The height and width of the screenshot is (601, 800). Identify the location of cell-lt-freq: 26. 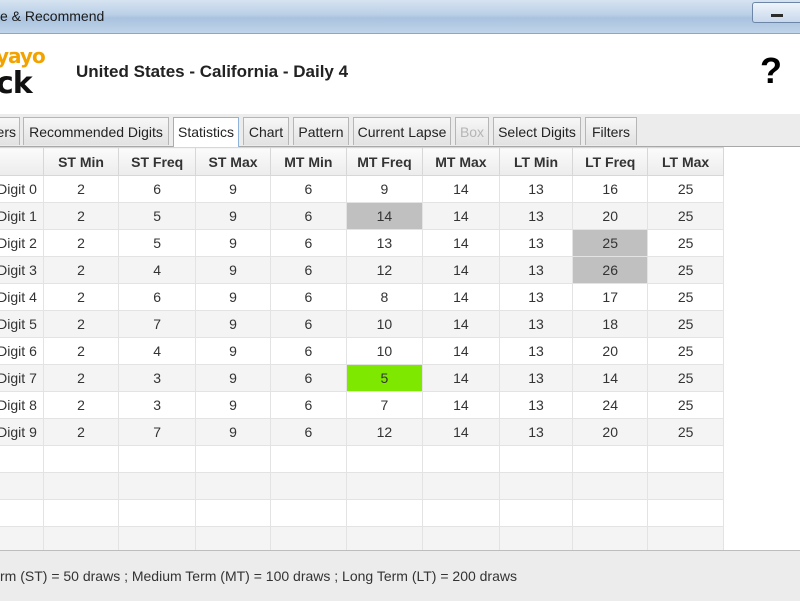
(610, 270).